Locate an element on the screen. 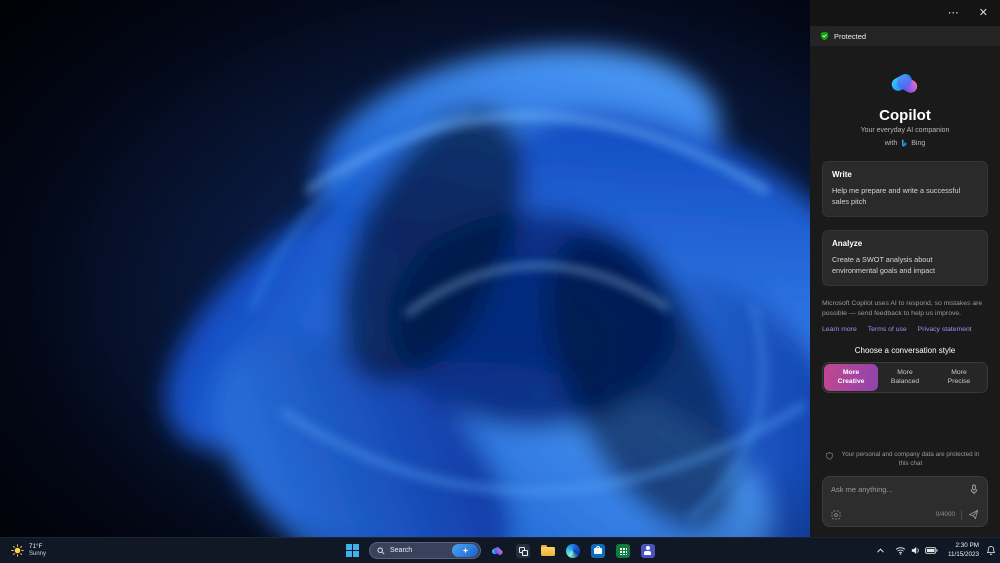 The height and width of the screenshot is (563, 1000). panel-menu-button: ⋯ is located at coordinates (953, 13).